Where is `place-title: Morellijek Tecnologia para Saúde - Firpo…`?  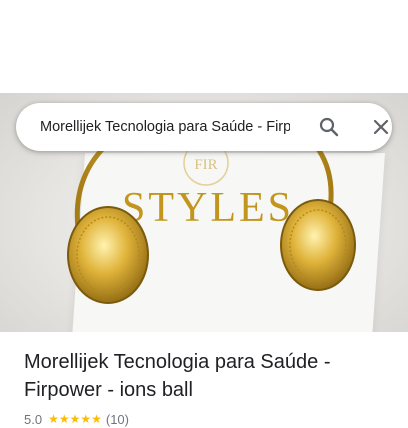 place-title: Morellijek Tecnologia para Saúde - Firpo… is located at coordinates (177, 376).